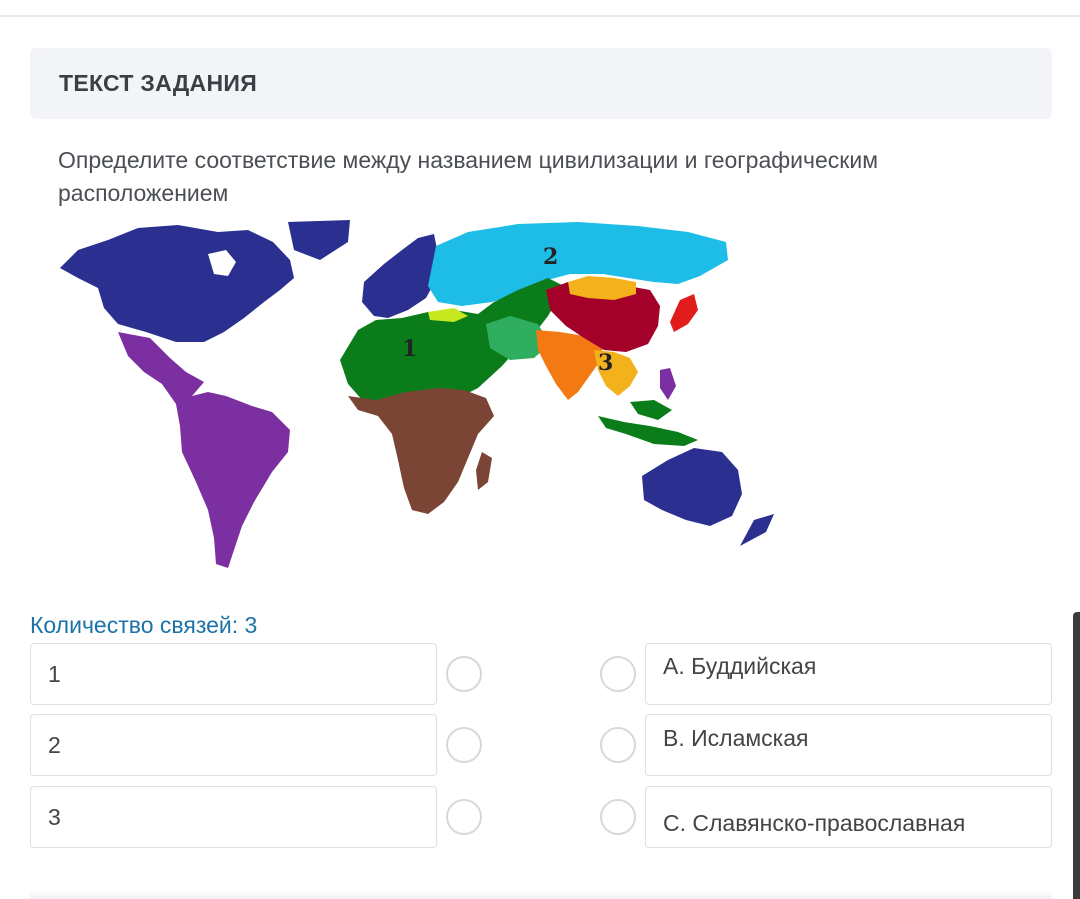 The height and width of the screenshot is (899, 1080). What do you see at coordinates (618, 817) in the screenshot?
I see `right-connector-c` at bounding box center [618, 817].